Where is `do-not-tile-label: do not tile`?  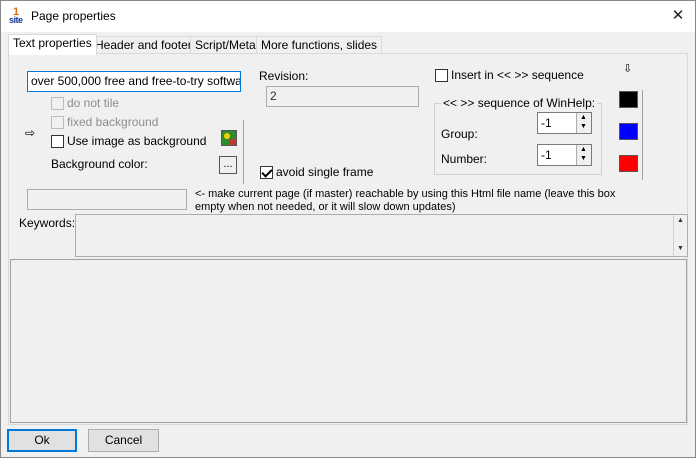
do-not-tile-label: do not tile is located at coordinates (93, 103).